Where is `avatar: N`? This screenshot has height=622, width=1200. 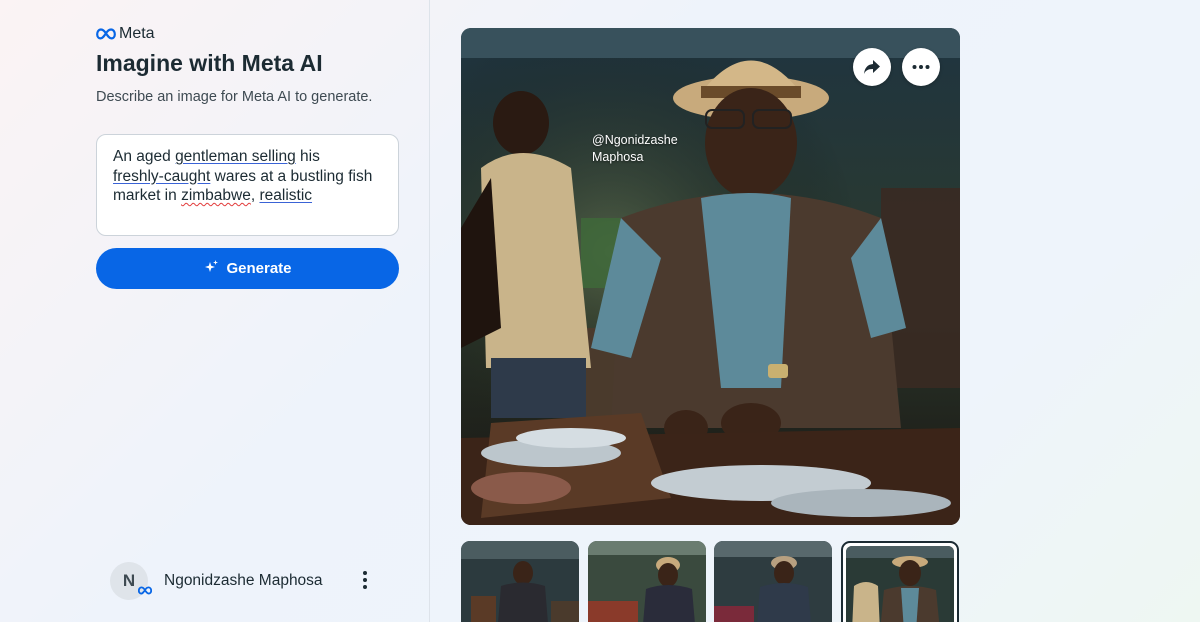
avatar: N is located at coordinates (131, 581).